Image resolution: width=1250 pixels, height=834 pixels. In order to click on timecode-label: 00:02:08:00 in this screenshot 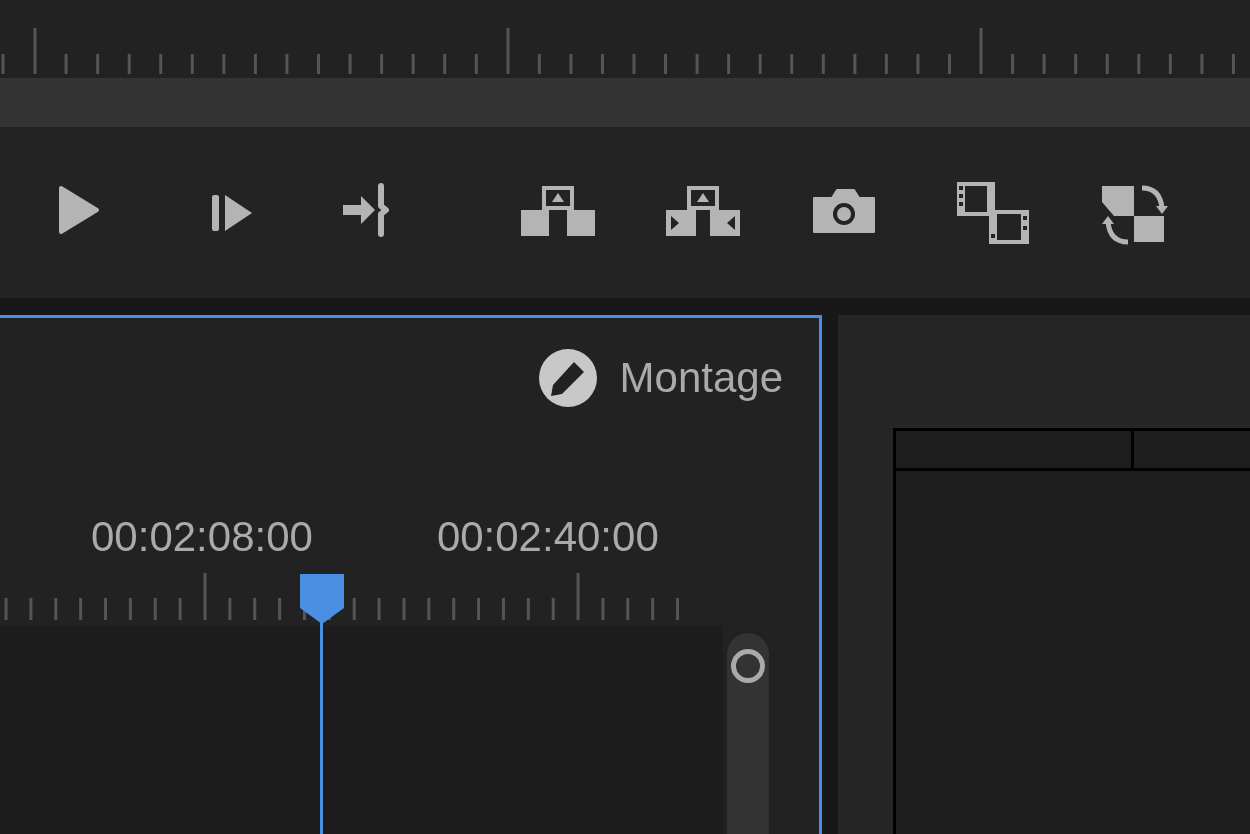, I will do `click(202, 537)`.